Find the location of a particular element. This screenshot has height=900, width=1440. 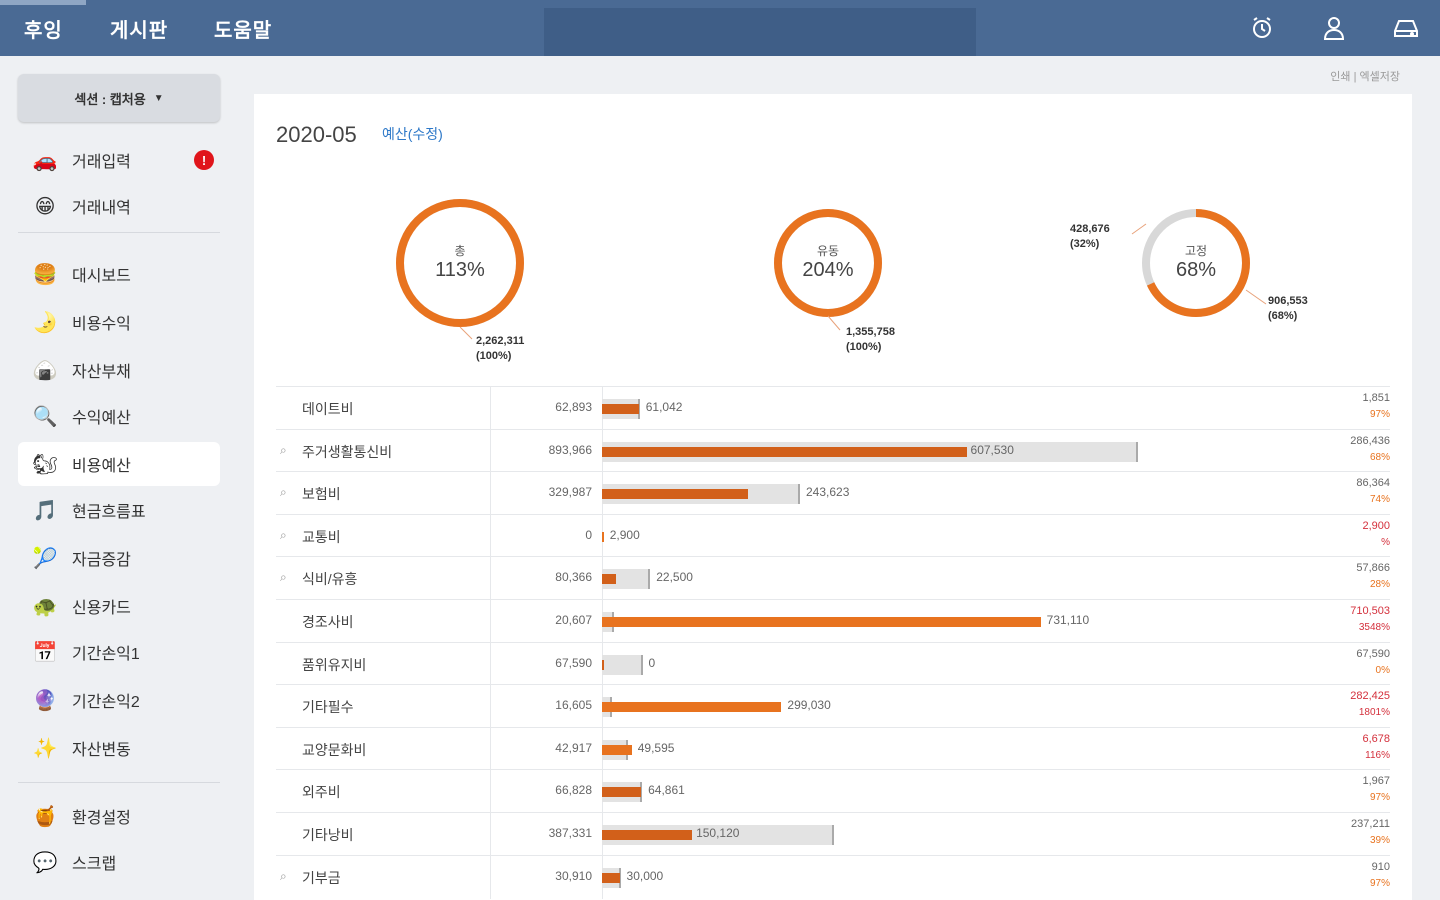

budget-row: ⌕ 주거생활통신비 893,966 607,530 286,436 68% is located at coordinates (833, 450).